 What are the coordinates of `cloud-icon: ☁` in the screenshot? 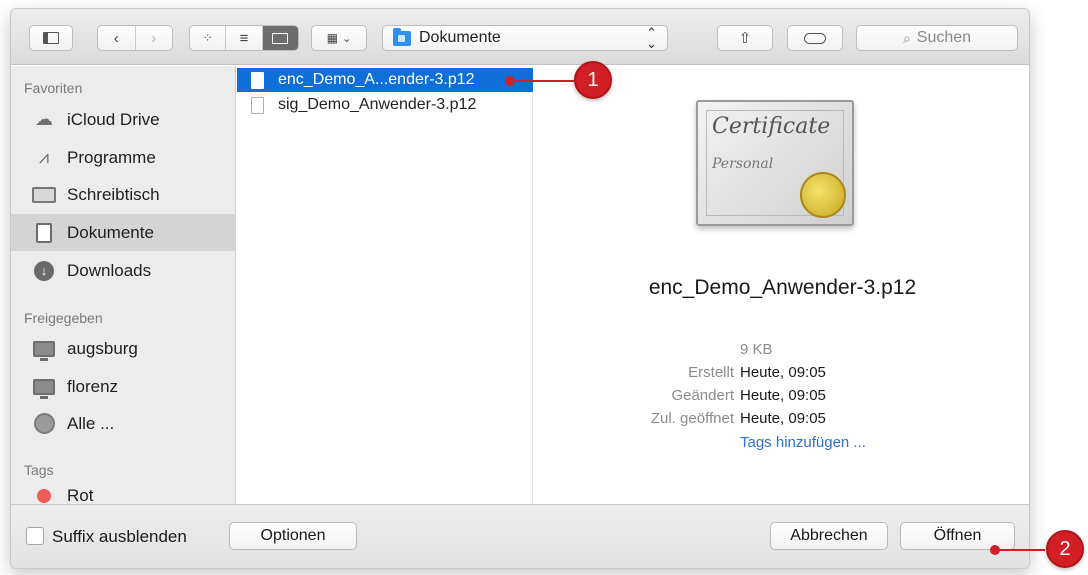 It's located at (44, 119).